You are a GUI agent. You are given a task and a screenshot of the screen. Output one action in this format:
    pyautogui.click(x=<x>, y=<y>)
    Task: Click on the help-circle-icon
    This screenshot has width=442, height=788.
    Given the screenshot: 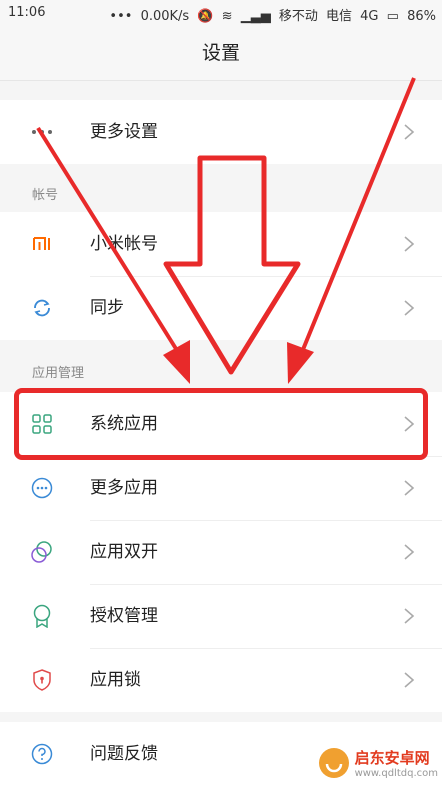 What is the action you would take?
    pyautogui.click(x=42, y=754)
    